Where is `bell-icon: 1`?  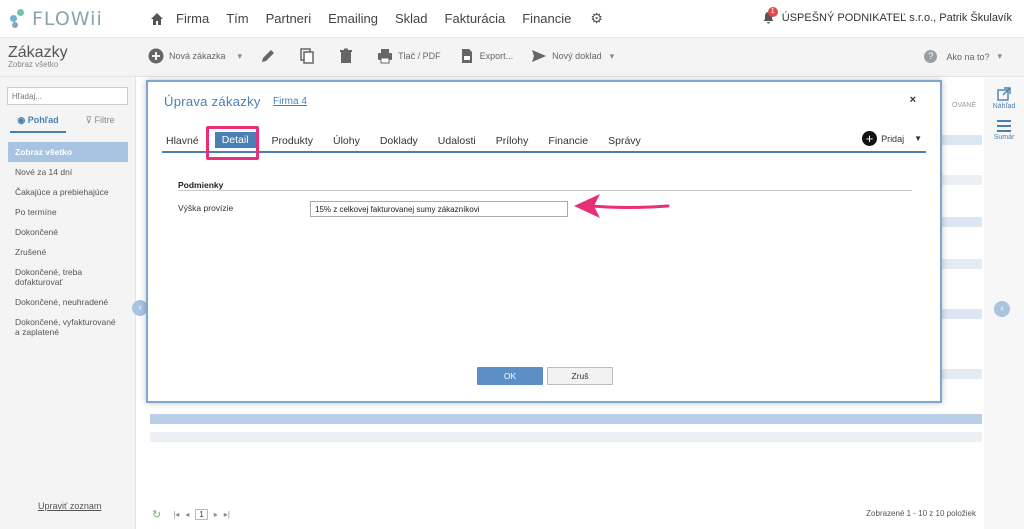 bell-icon: 1 is located at coordinates (770, 16).